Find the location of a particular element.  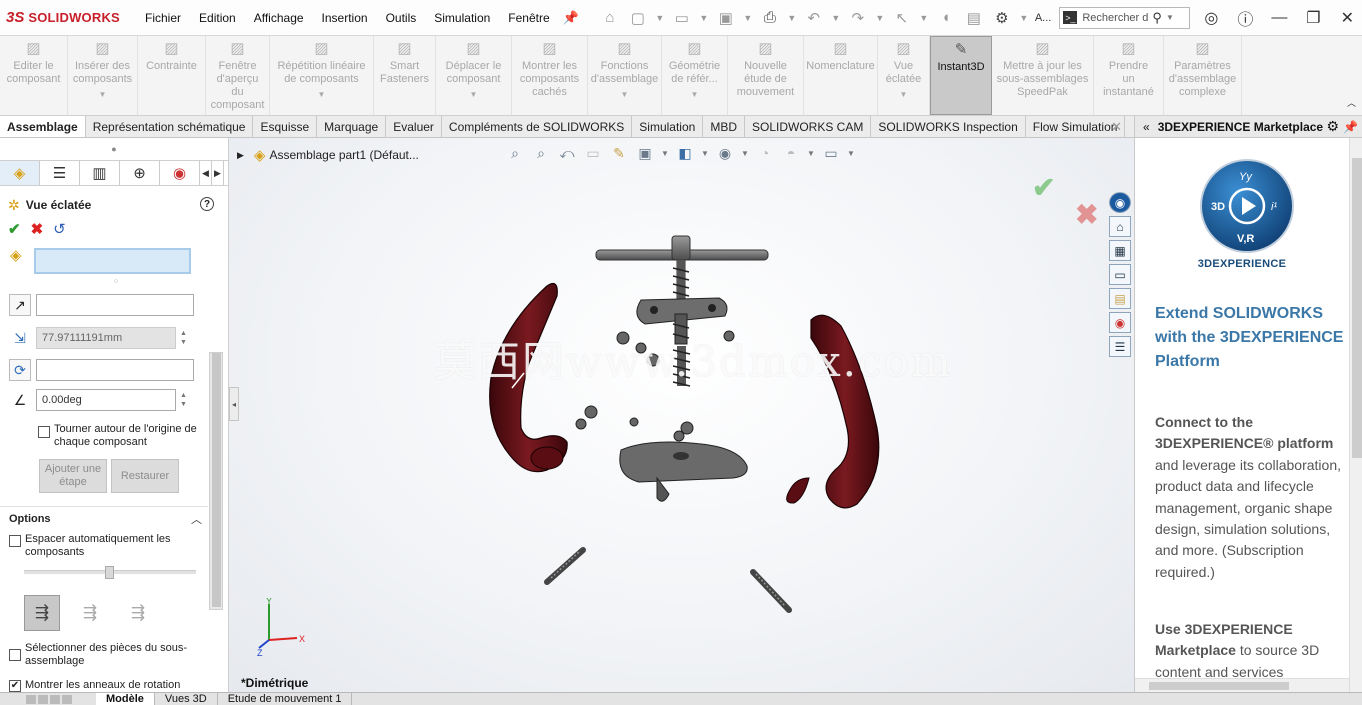

menu-simulation: Simulation is located at coordinates (462, 18).